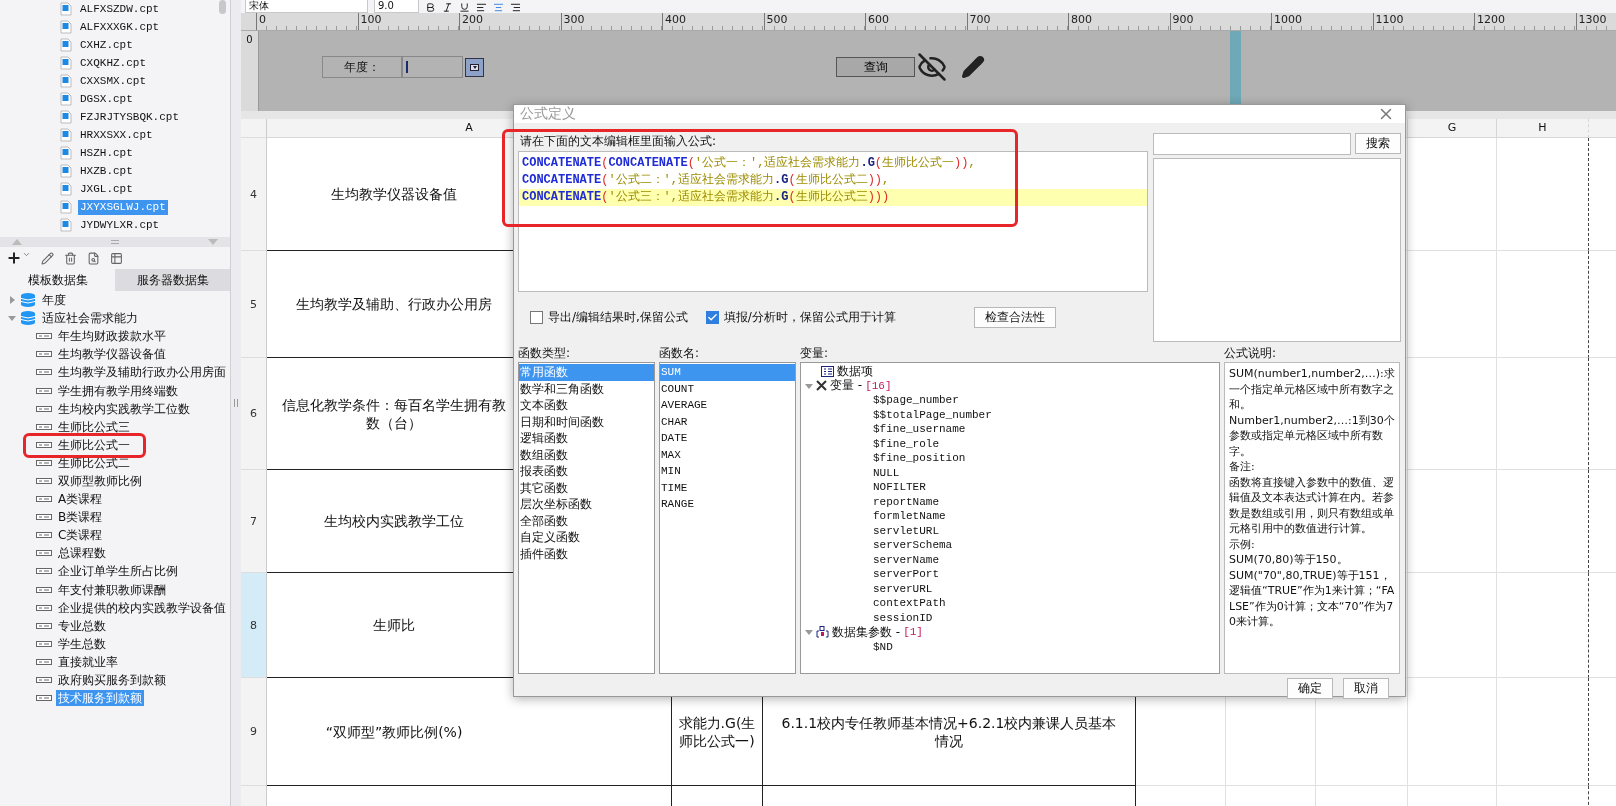  Describe the element at coordinates (120, 9) in the screenshot. I see `file-item: ALFXSZDW.cpt` at that location.